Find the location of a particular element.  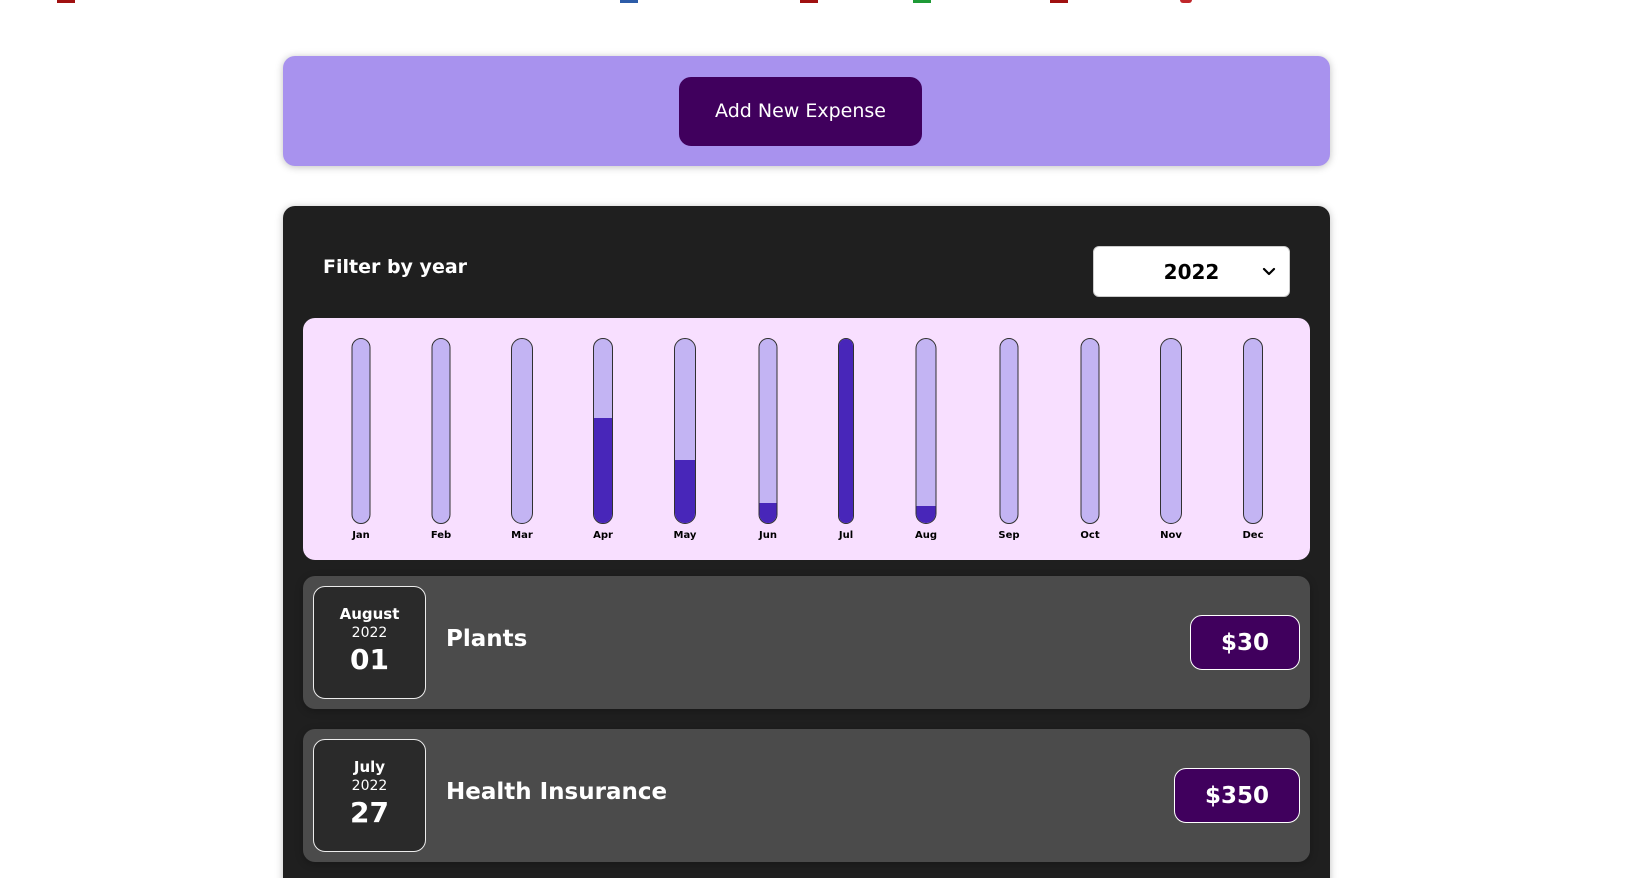

expense-date-month: August is located at coordinates (369, 614).